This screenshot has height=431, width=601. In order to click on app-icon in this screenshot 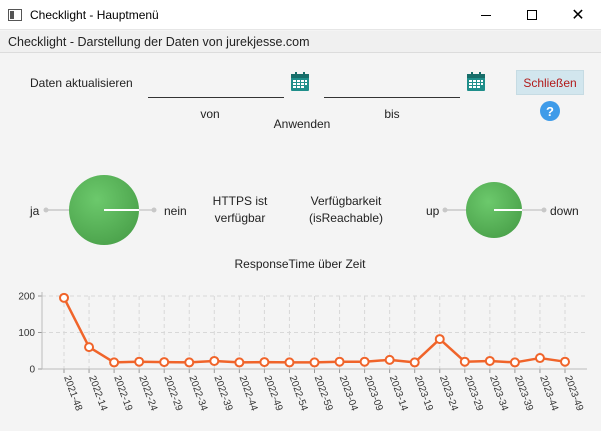, I will do `click(15, 14)`.